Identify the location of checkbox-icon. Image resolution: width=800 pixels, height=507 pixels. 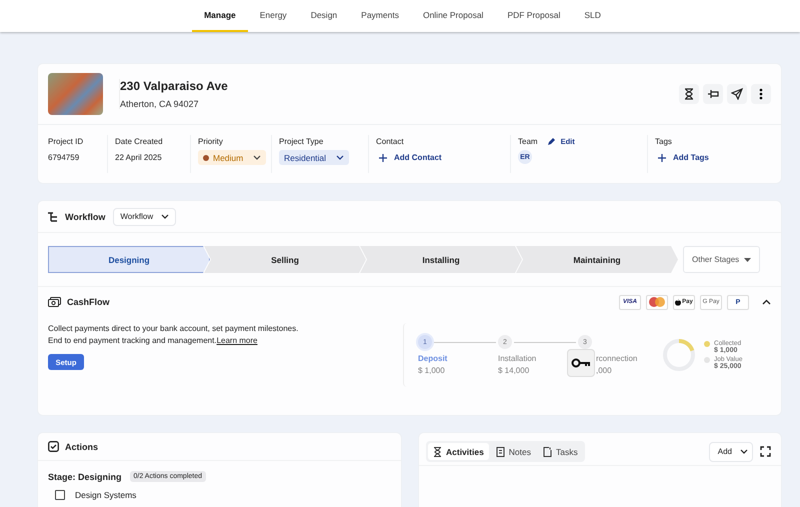
(53, 446).